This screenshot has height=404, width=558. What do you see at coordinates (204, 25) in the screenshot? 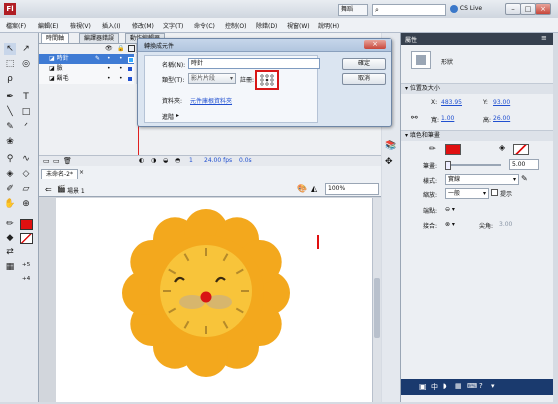
I see `menu-commands: 命令(C)` at bounding box center [204, 25].